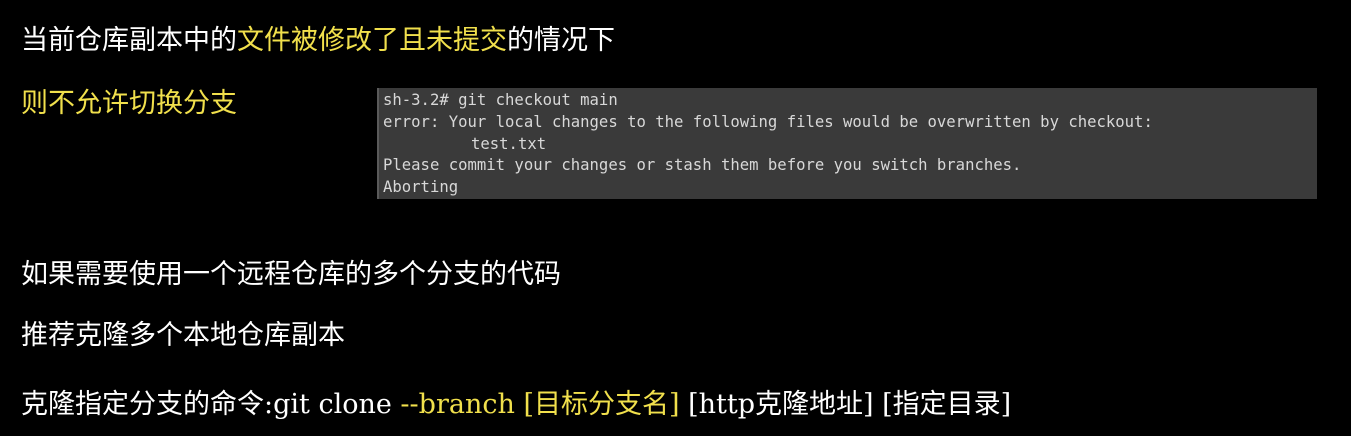 This screenshot has width=1351, height=436. What do you see at coordinates (421, 187) in the screenshot?
I see `terminal-line-aborting: Aborting` at bounding box center [421, 187].